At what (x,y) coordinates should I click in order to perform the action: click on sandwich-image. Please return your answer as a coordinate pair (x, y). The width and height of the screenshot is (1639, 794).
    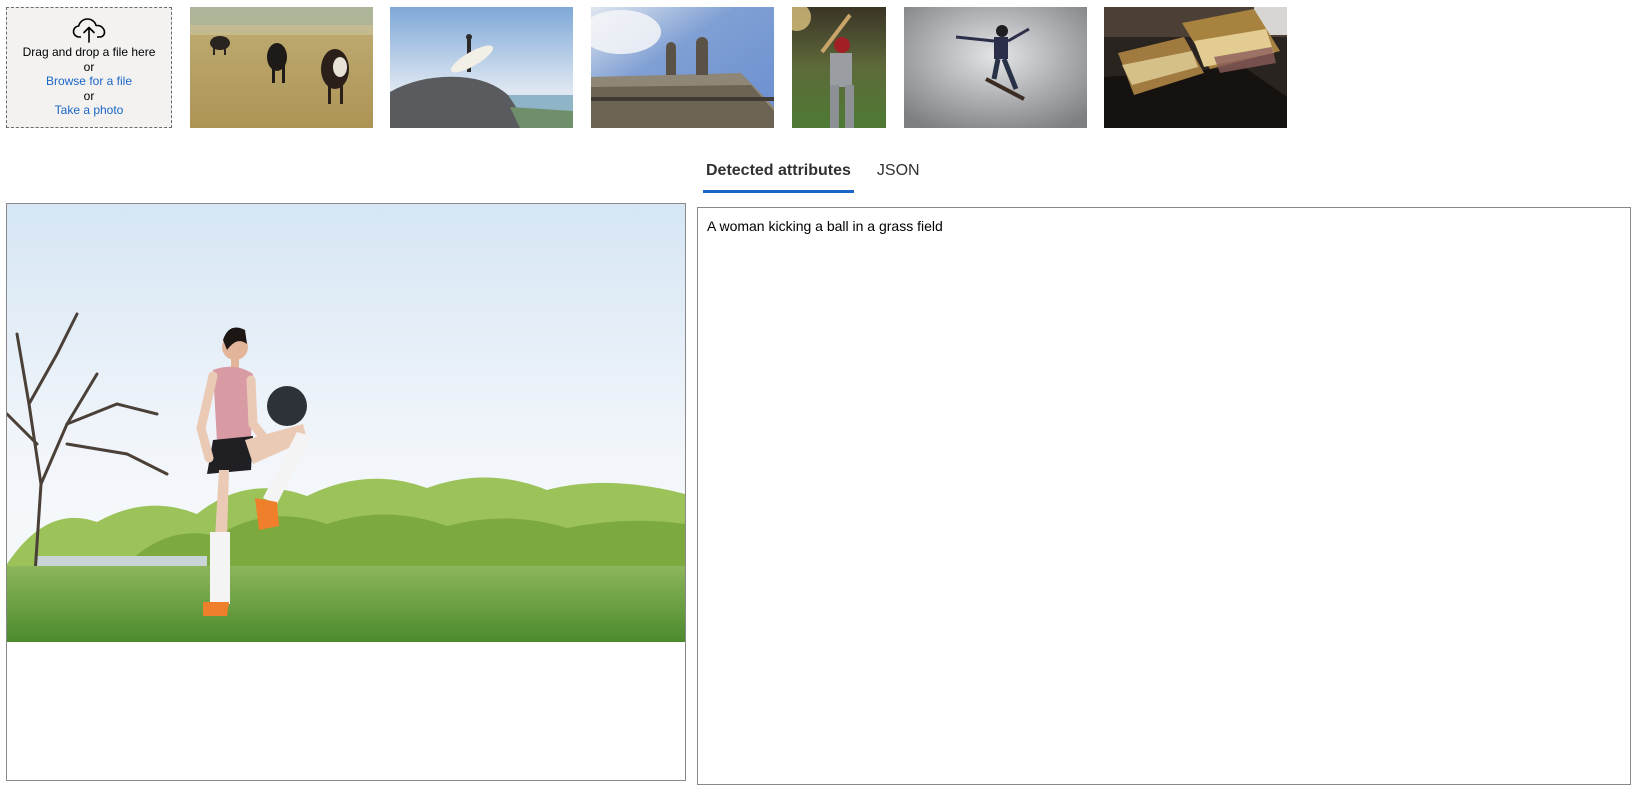
    Looking at the image, I should click on (1195, 67).